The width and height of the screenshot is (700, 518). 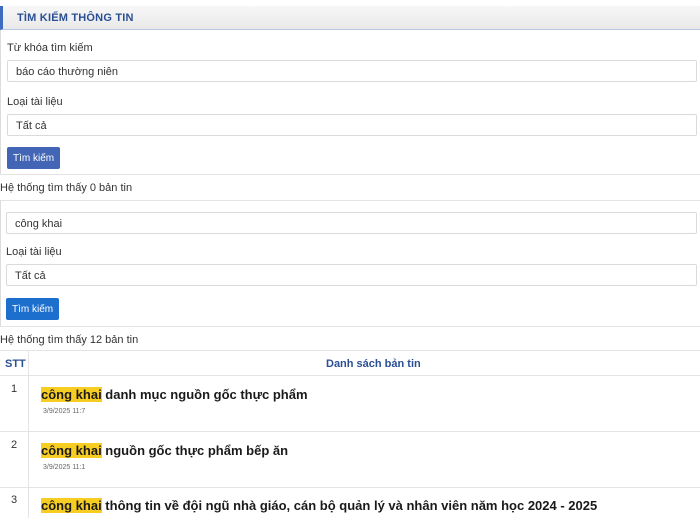 I want to click on result-count: Hệ thống tìm thấy 12 bản tin, so click(x=69, y=340).